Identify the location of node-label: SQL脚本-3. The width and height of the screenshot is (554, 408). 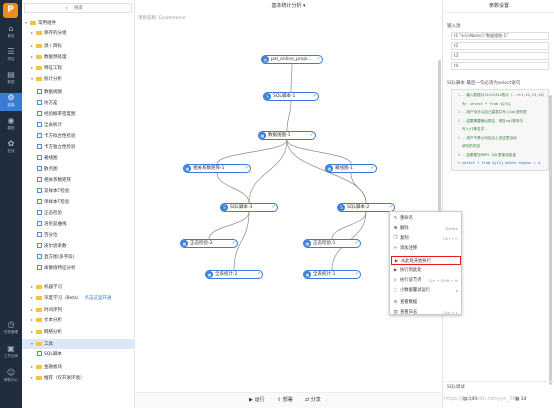
(241, 207).